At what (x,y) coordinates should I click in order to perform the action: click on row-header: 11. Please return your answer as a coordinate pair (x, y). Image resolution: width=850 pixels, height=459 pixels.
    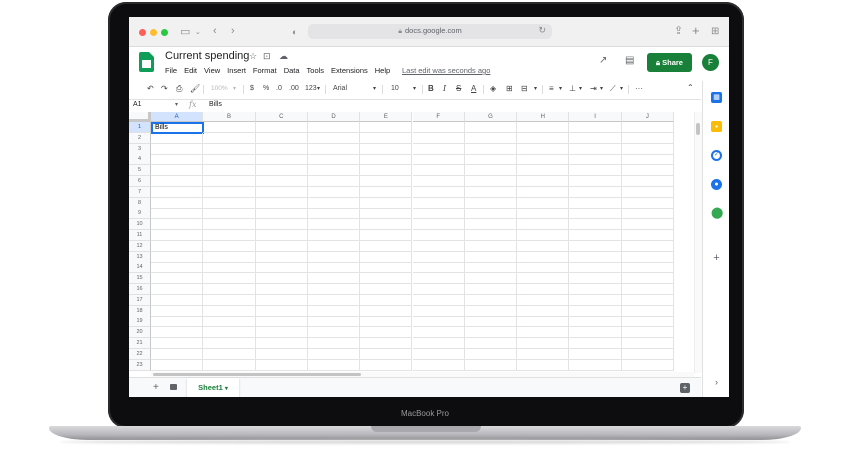
    Looking at the image, I should click on (140, 235).